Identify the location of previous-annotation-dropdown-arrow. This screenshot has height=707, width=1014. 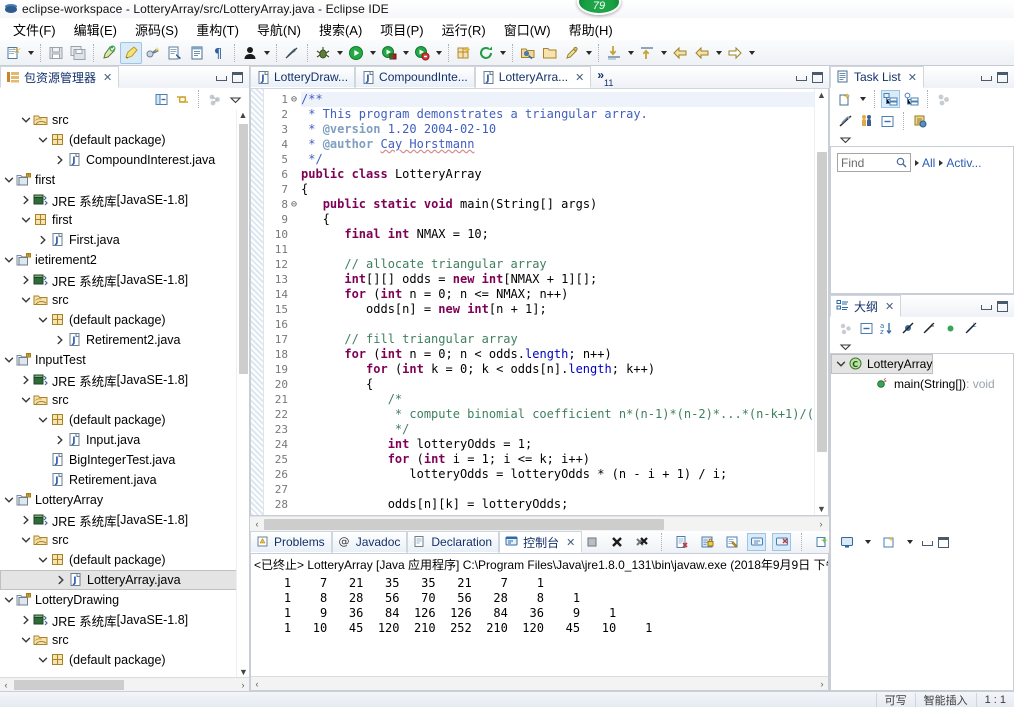
(663, 53).